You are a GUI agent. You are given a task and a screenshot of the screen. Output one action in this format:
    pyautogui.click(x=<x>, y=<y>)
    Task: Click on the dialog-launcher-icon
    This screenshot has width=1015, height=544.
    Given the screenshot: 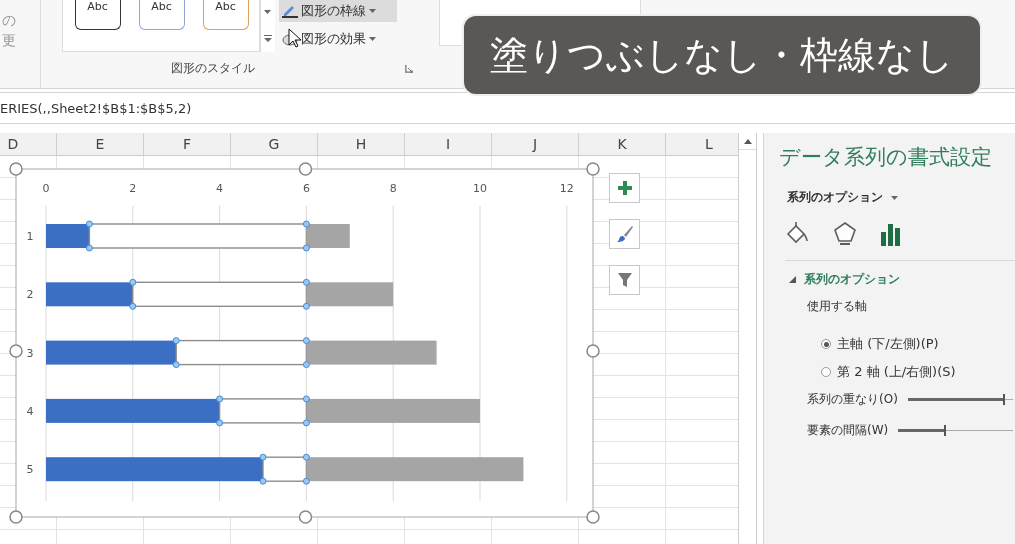 What is the action you would take?
    pyautogui.click(x=409, y=68)
    